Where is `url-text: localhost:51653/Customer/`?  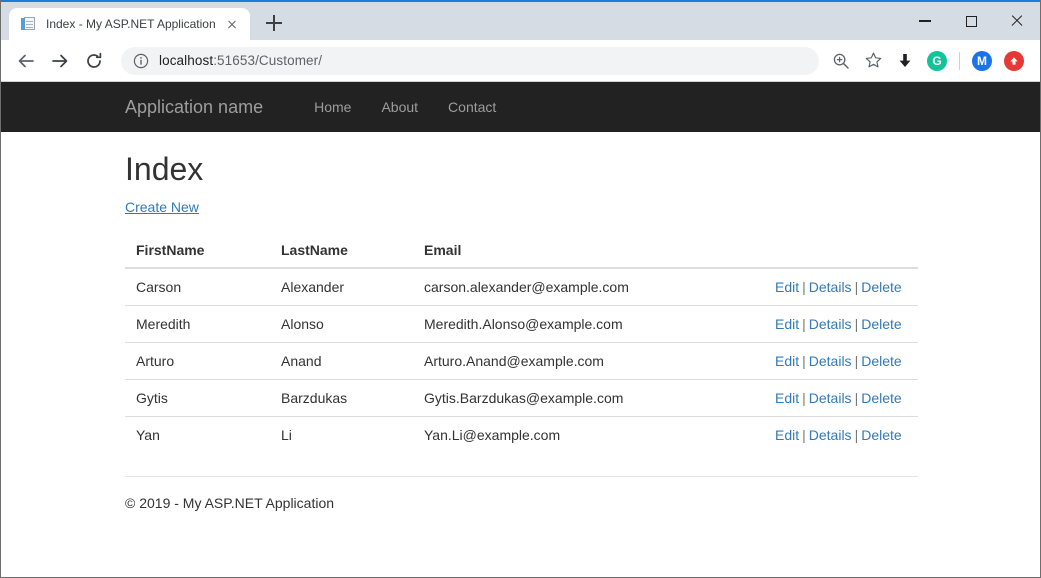 url-text: localhost:51653/Customer/ is located at coordinates (240, 60).